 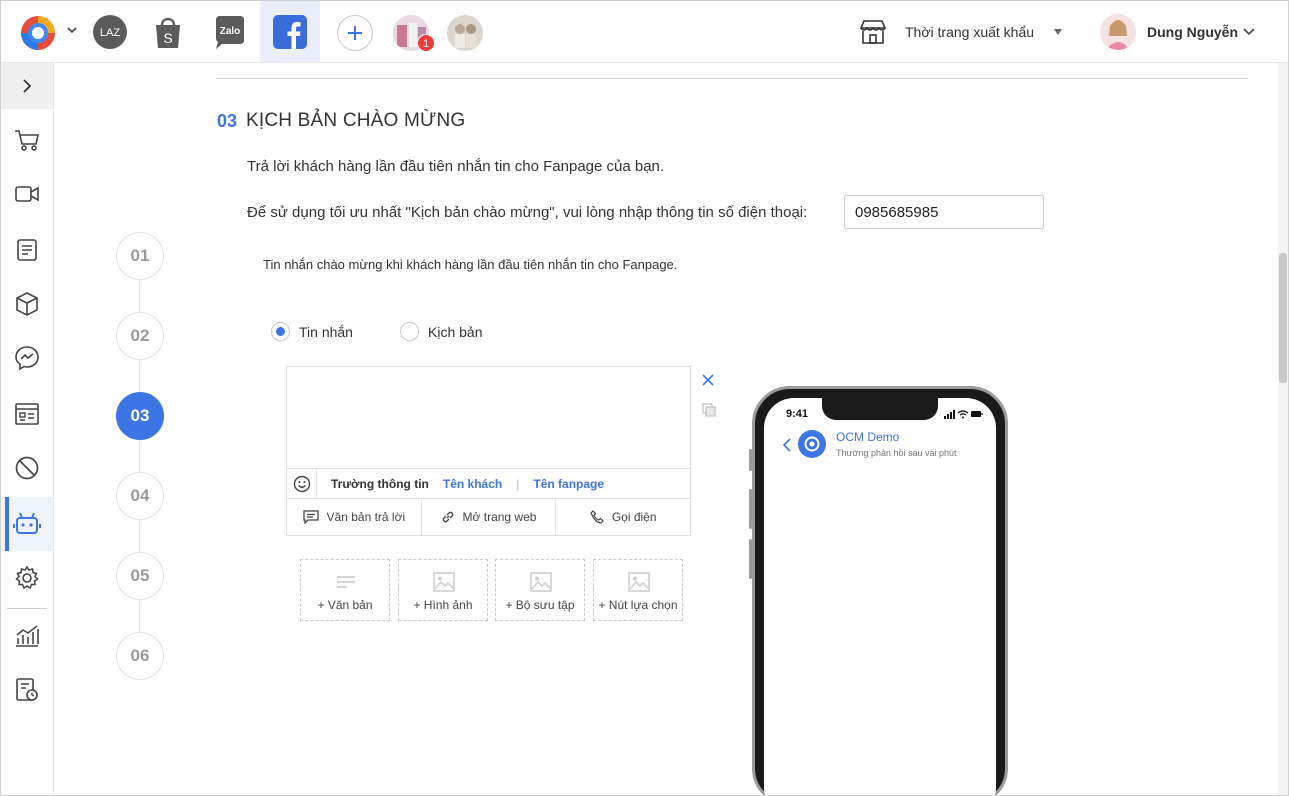 I want to click on add-quick-reply-block: + Nút lựa chọn, so click(x=638, y=590).